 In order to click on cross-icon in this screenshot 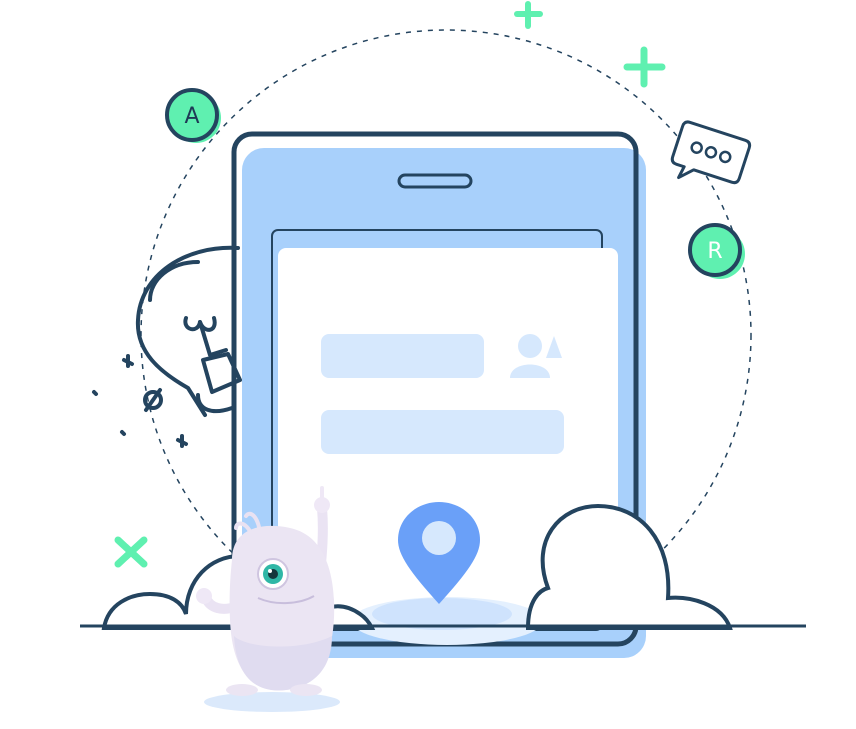, I will do `click(131, 552)`.